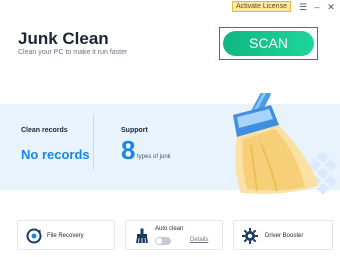 The image size is (340, 257). What do you see at coordinates (63, 38) in the screenshot?
I see `page-title: Junk Clean` at bounding box center [63, 38].